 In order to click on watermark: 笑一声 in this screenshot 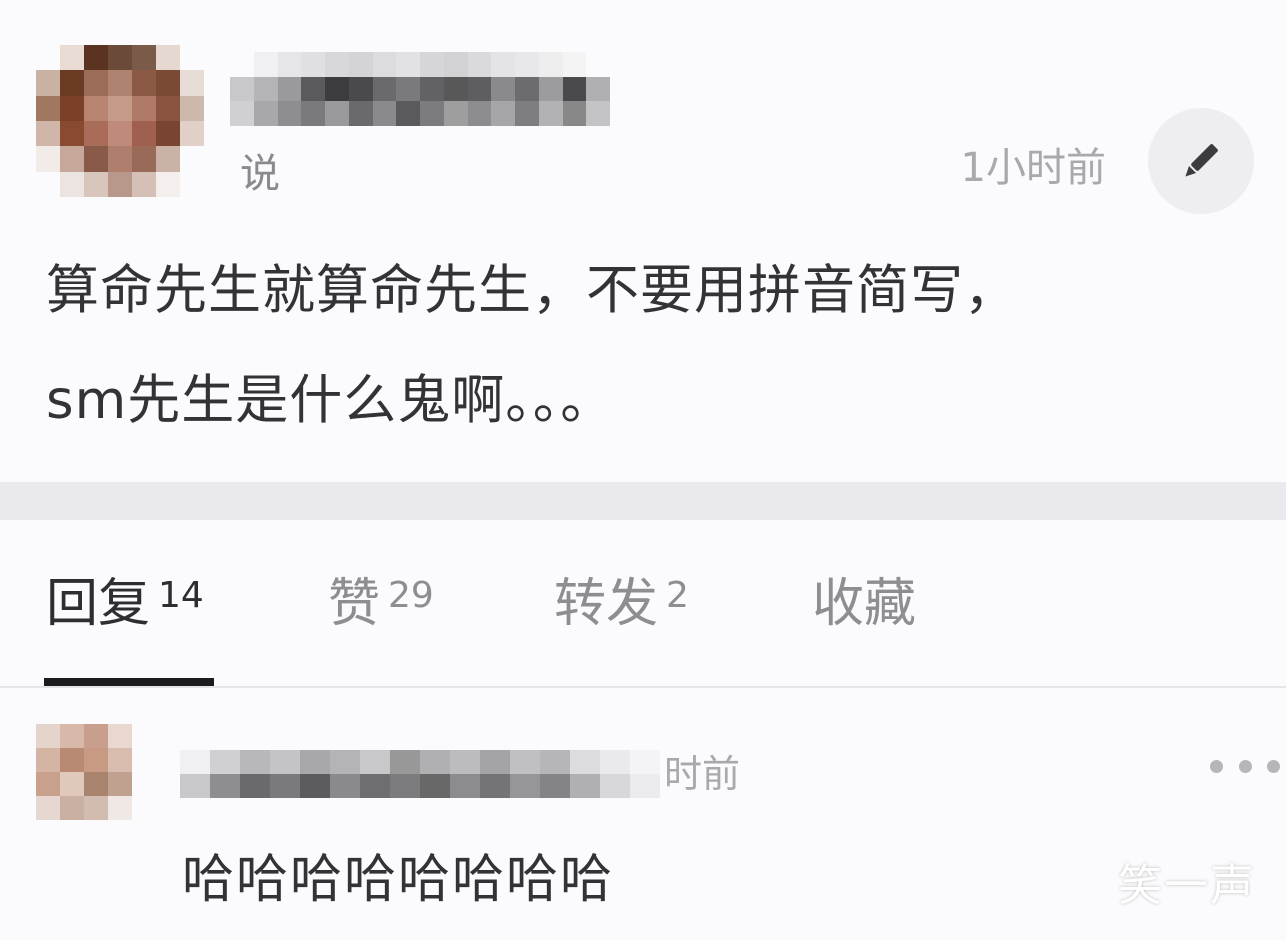, I will do `click(1187, 885)`.